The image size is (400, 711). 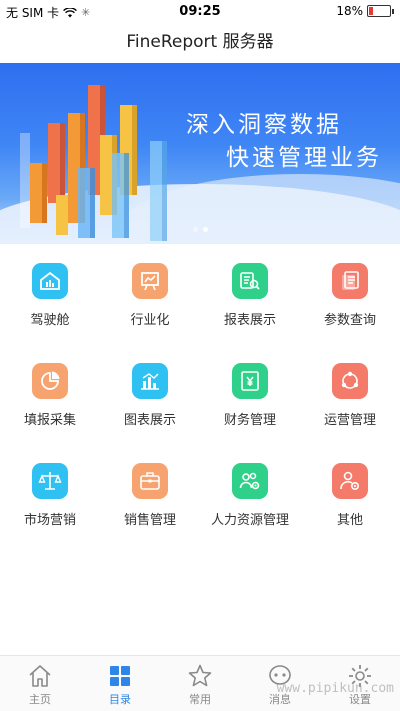 I want to click on grid-icon, so click(x=120, y=676).